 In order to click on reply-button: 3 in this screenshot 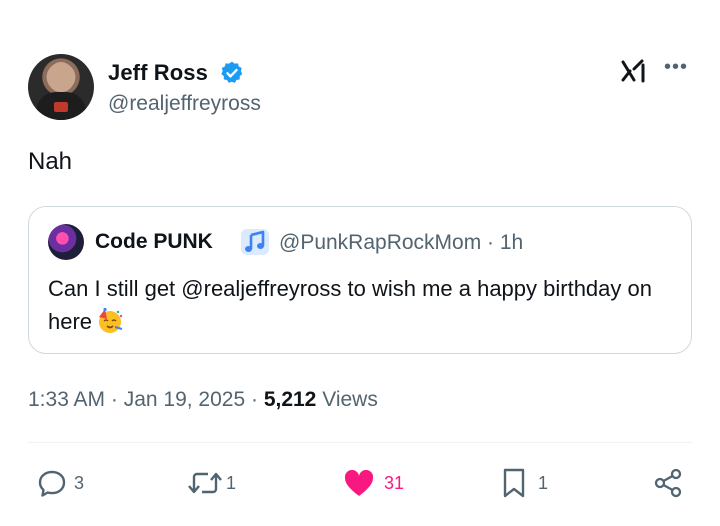, I will do `click(60, 483)`.